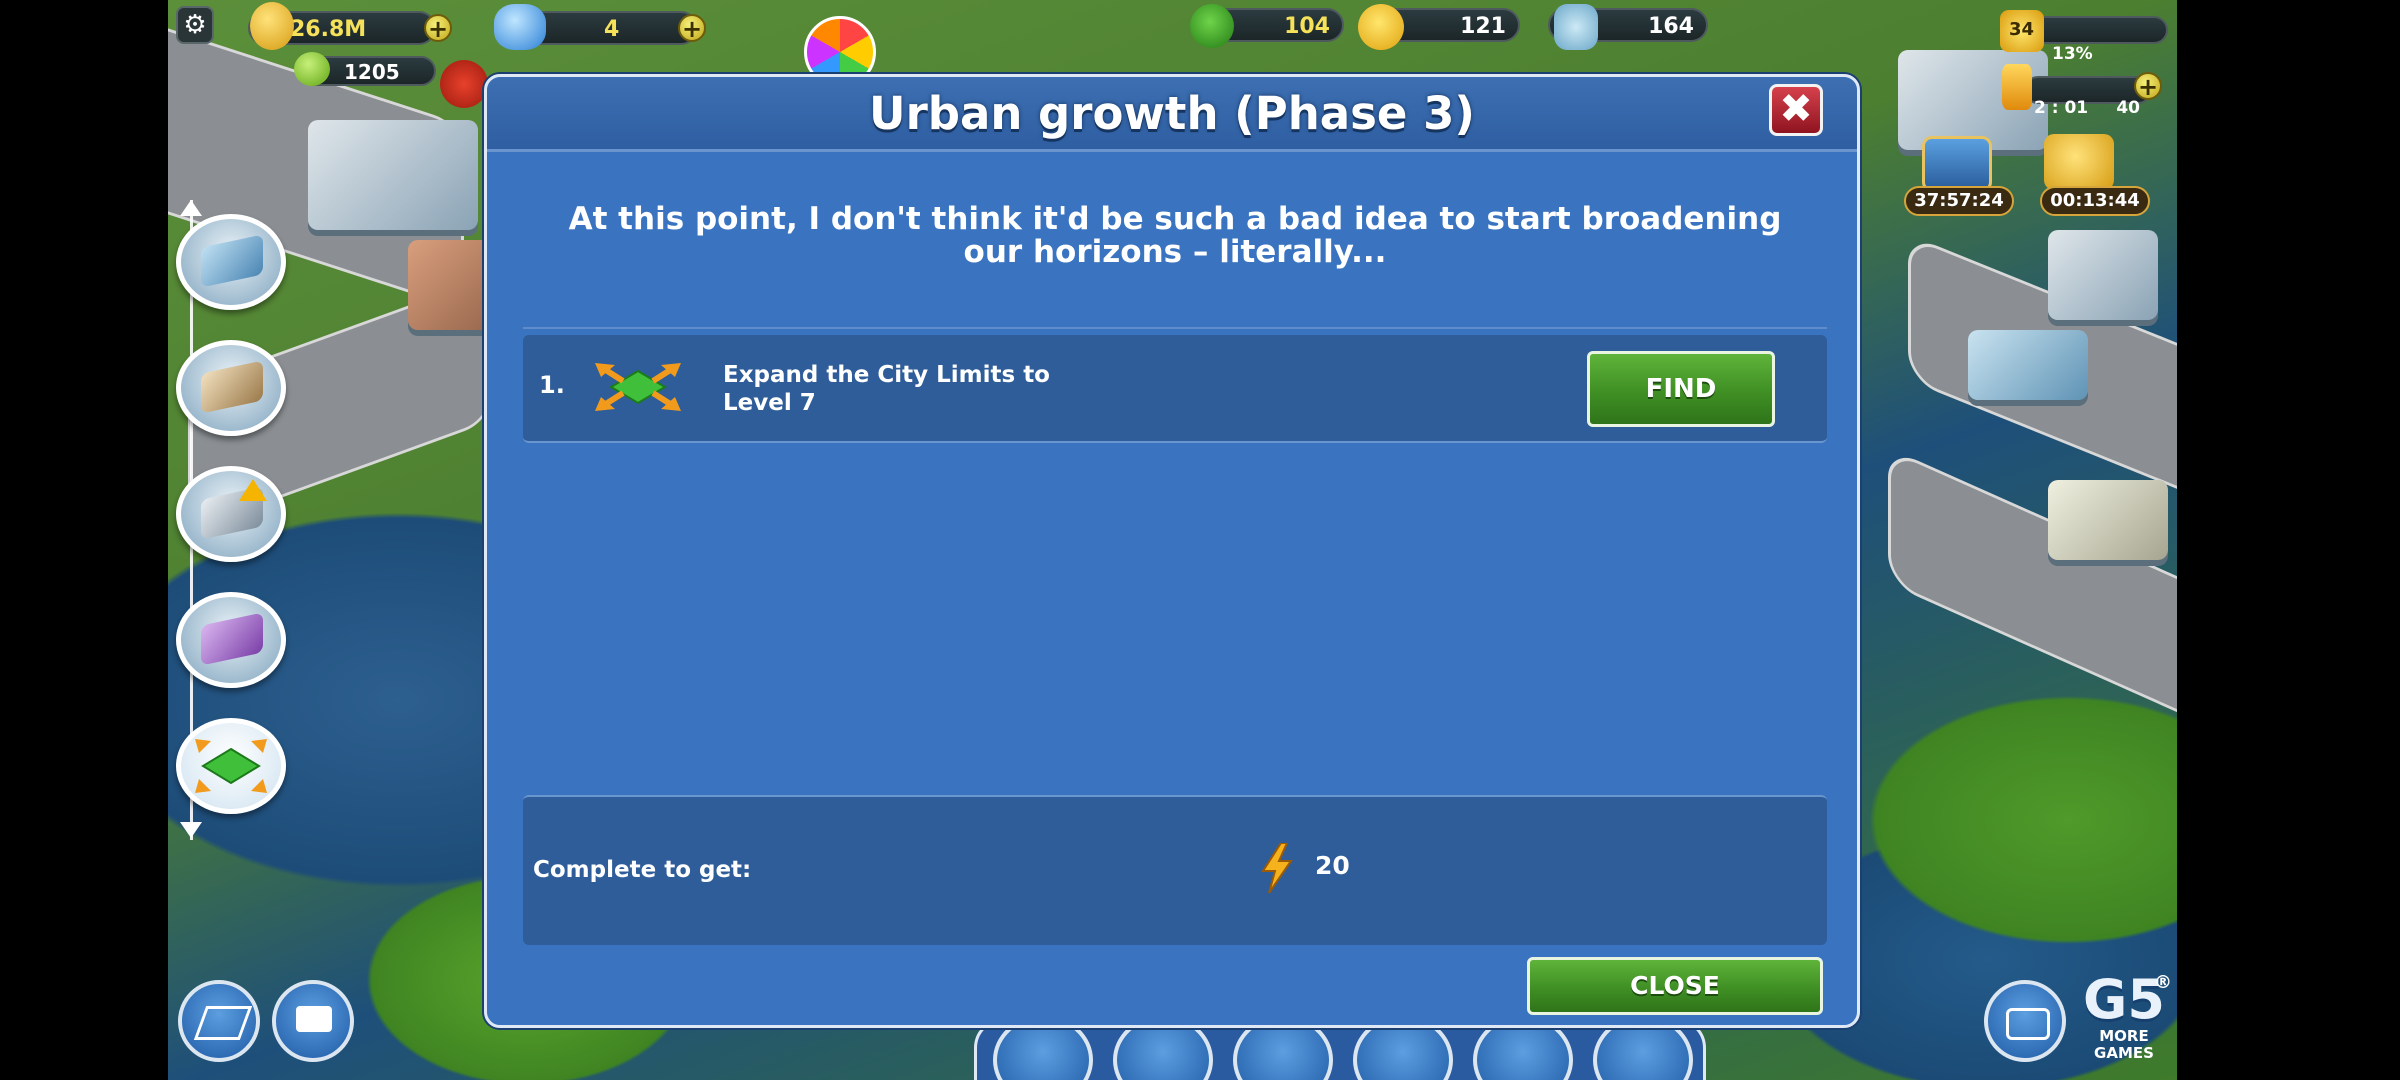 The width and height of the screenshot is (2400, 1080). I want to click on divider, so click(1175, 328).